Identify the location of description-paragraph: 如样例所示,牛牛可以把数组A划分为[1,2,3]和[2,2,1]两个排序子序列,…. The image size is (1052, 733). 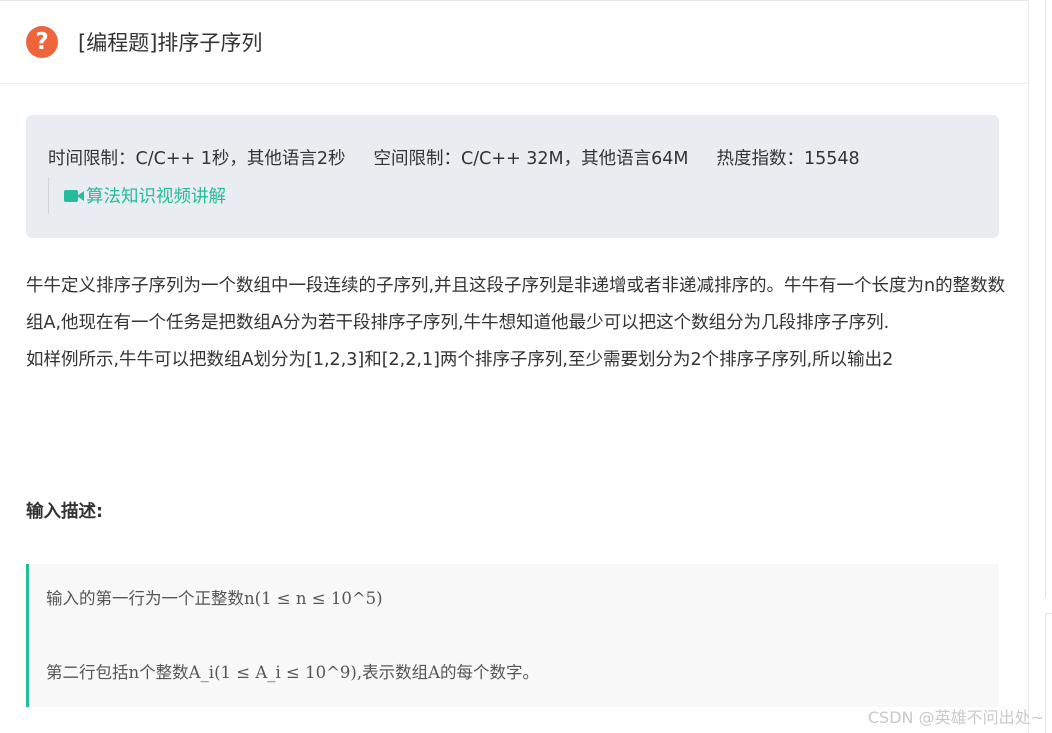
(460, 360).